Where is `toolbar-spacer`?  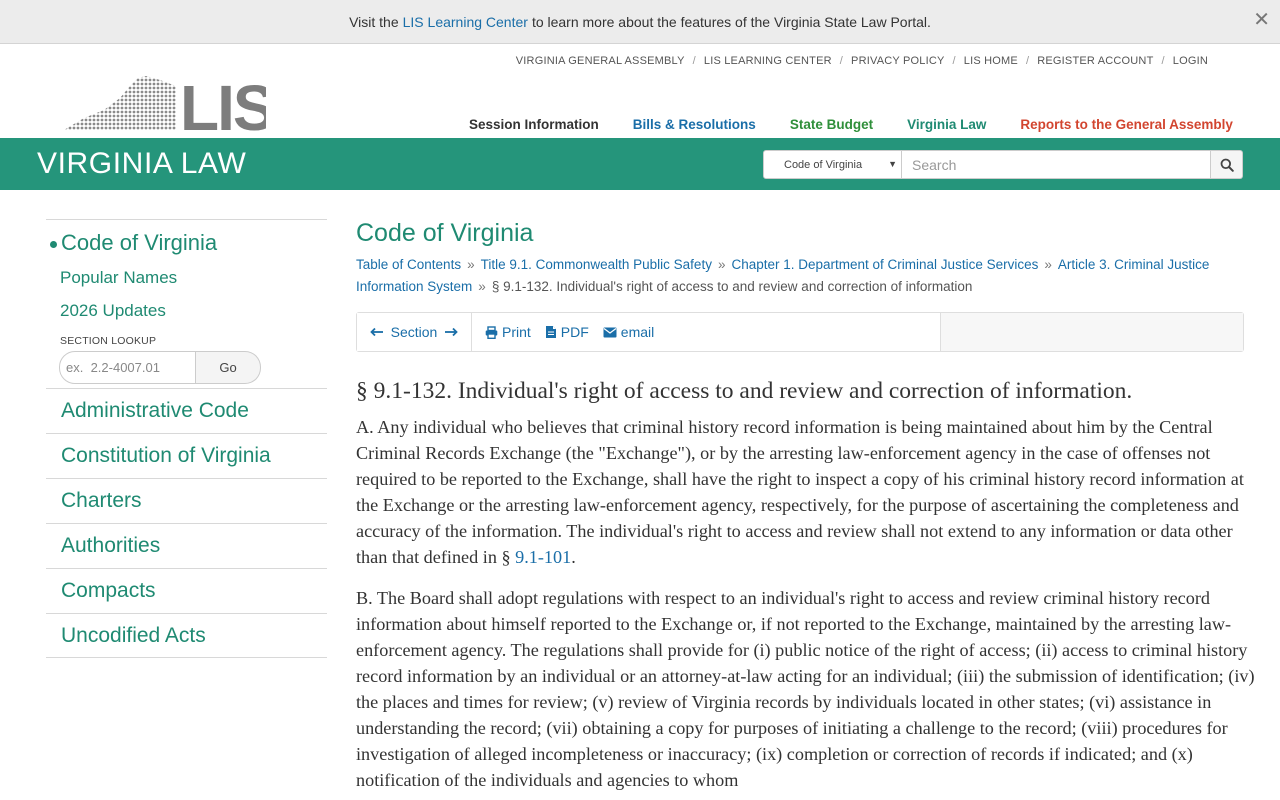 toolbar-spacer is located at coordinates (1092, 332).